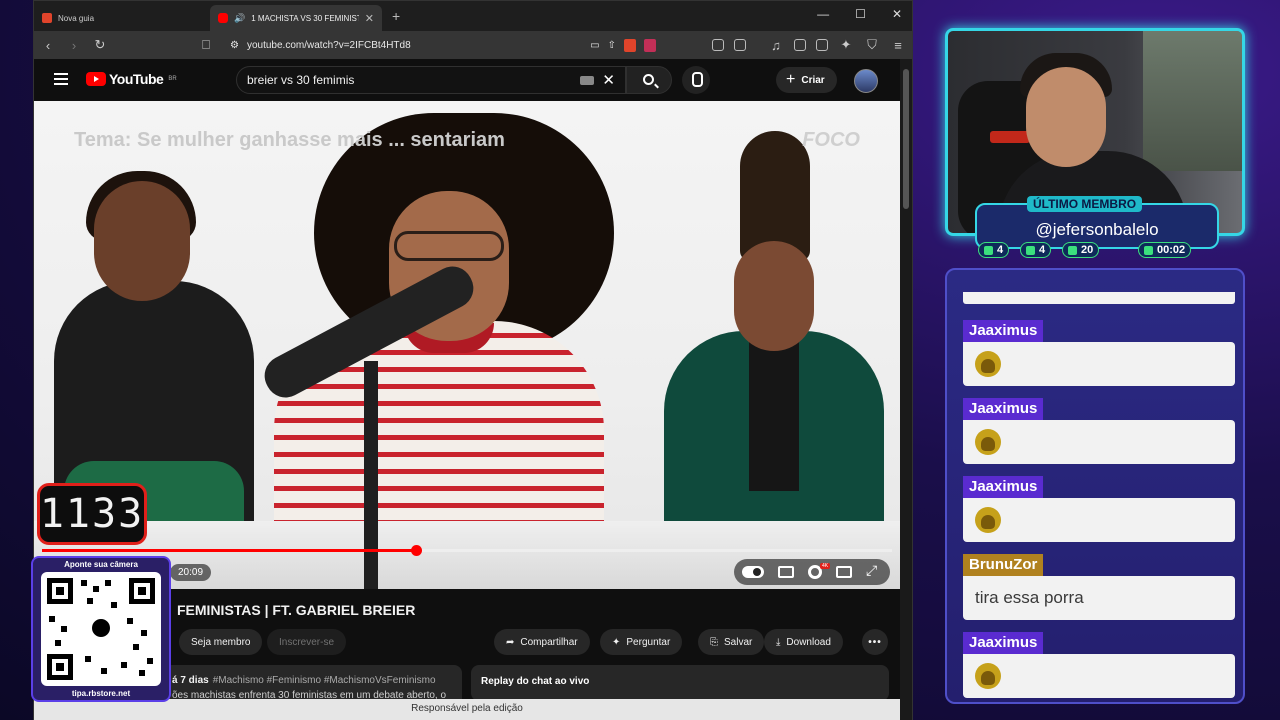  What do you see at coordinates (875, 642) in the screenshot?
I see `more-actions-button: •••` at bounding box center [875, 642].